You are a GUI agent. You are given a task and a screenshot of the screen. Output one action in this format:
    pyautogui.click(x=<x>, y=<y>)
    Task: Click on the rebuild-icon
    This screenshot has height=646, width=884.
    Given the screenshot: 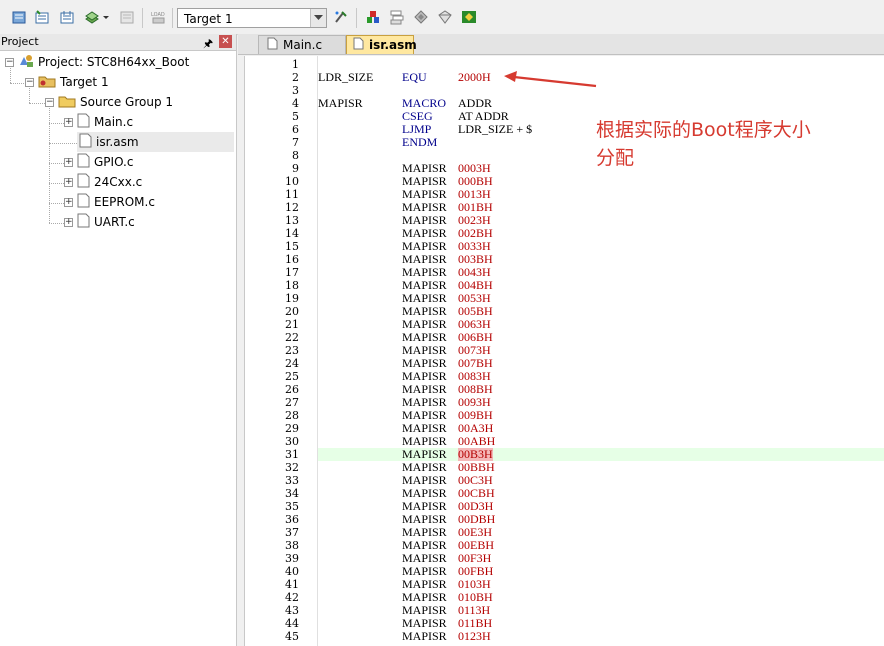 What is the action you would take?
    pyautogui.click(x=67, y=17)
    